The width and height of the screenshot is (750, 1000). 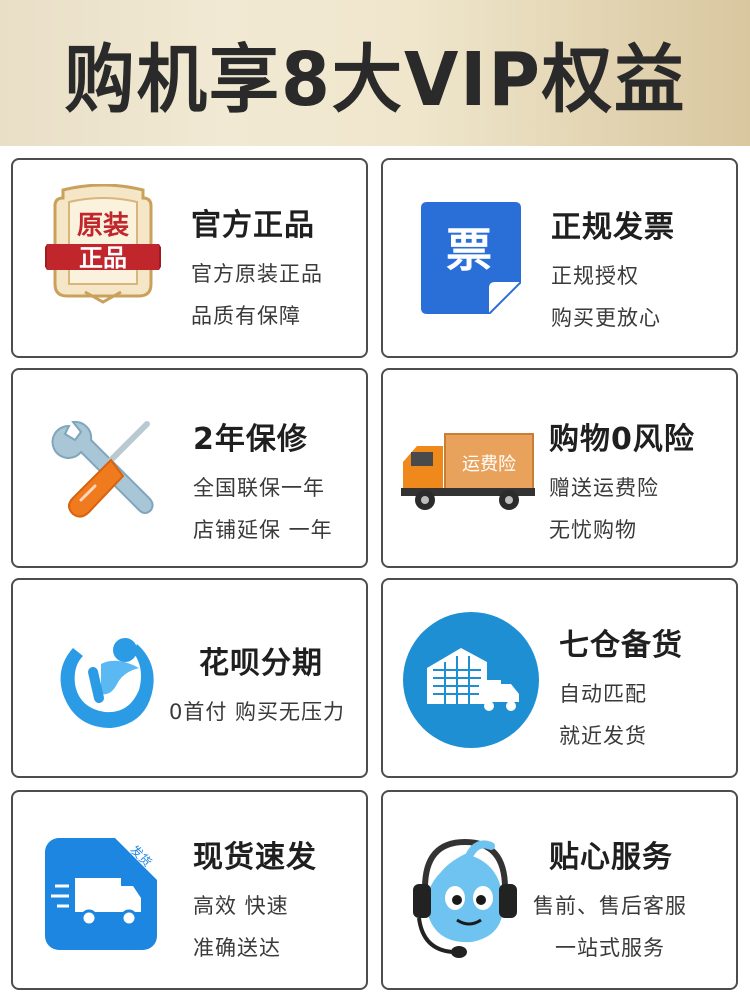 I want to click on card-title: 购物0风险, so click(x=622, y=439).